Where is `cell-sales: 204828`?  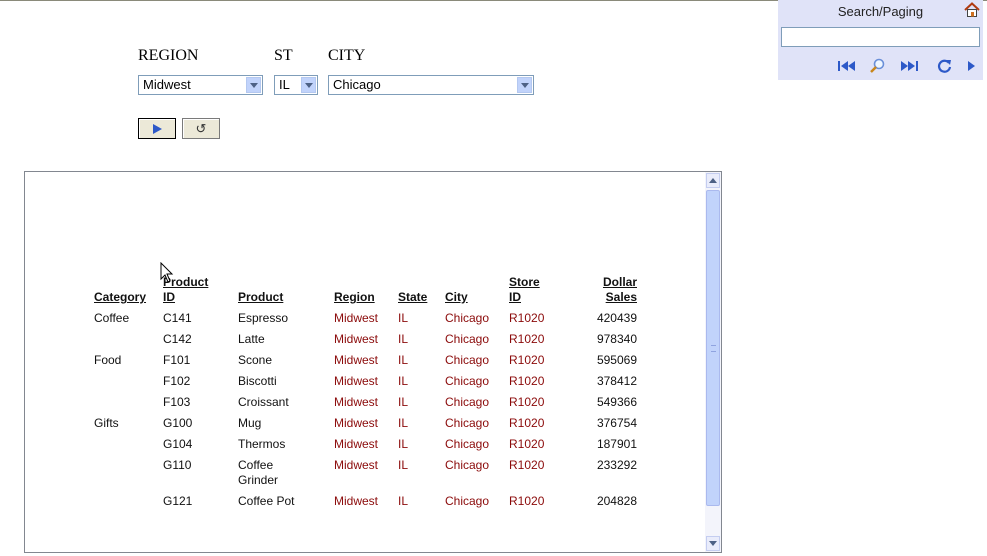 cell-sales: 204828 is located at coordinates (616, 501).